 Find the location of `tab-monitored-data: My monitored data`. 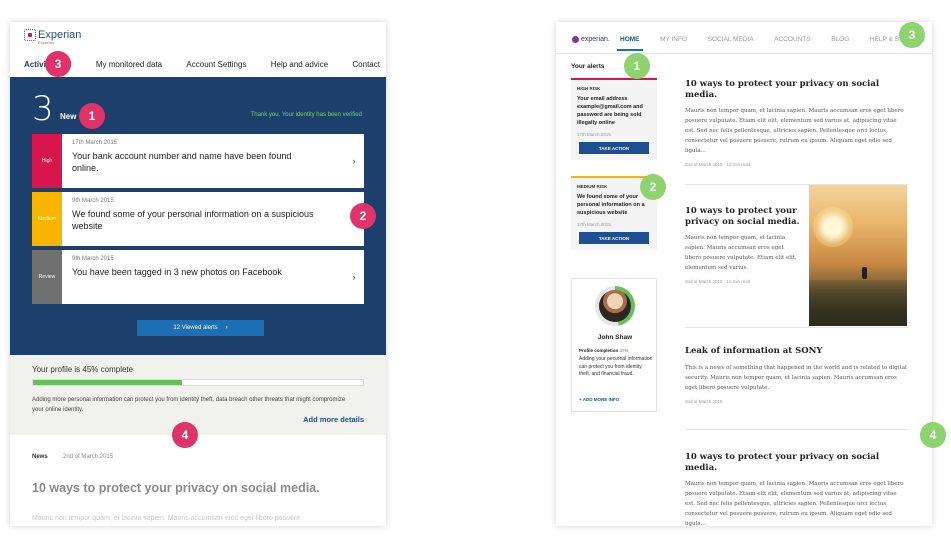

tab-monitored-data: My monitored data is located at coordinates (129, 67).